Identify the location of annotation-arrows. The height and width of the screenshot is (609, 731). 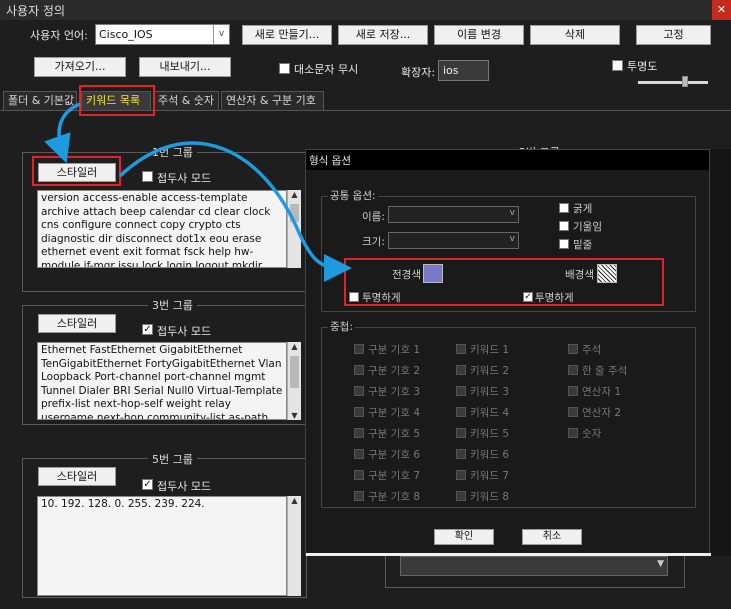
(198, 192).